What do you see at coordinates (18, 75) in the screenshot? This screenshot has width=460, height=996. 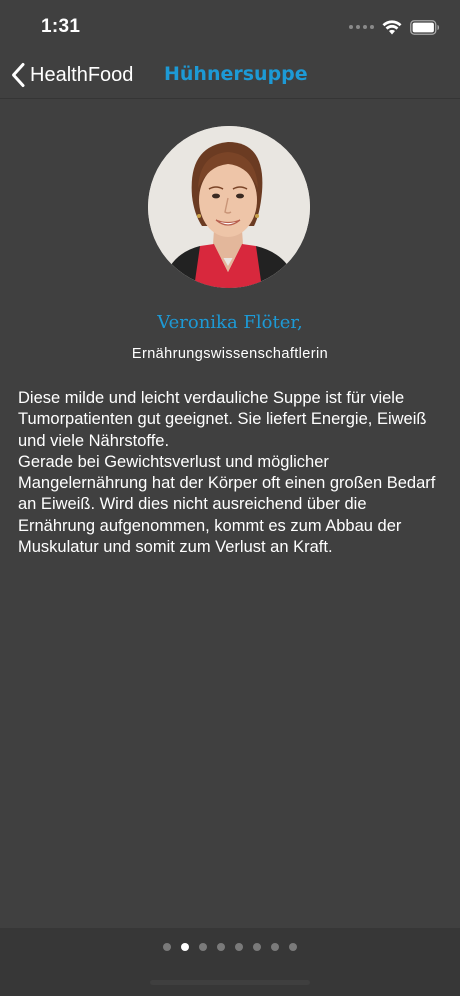 I see `chevron-left-icon` at bounding box center [18, 75].